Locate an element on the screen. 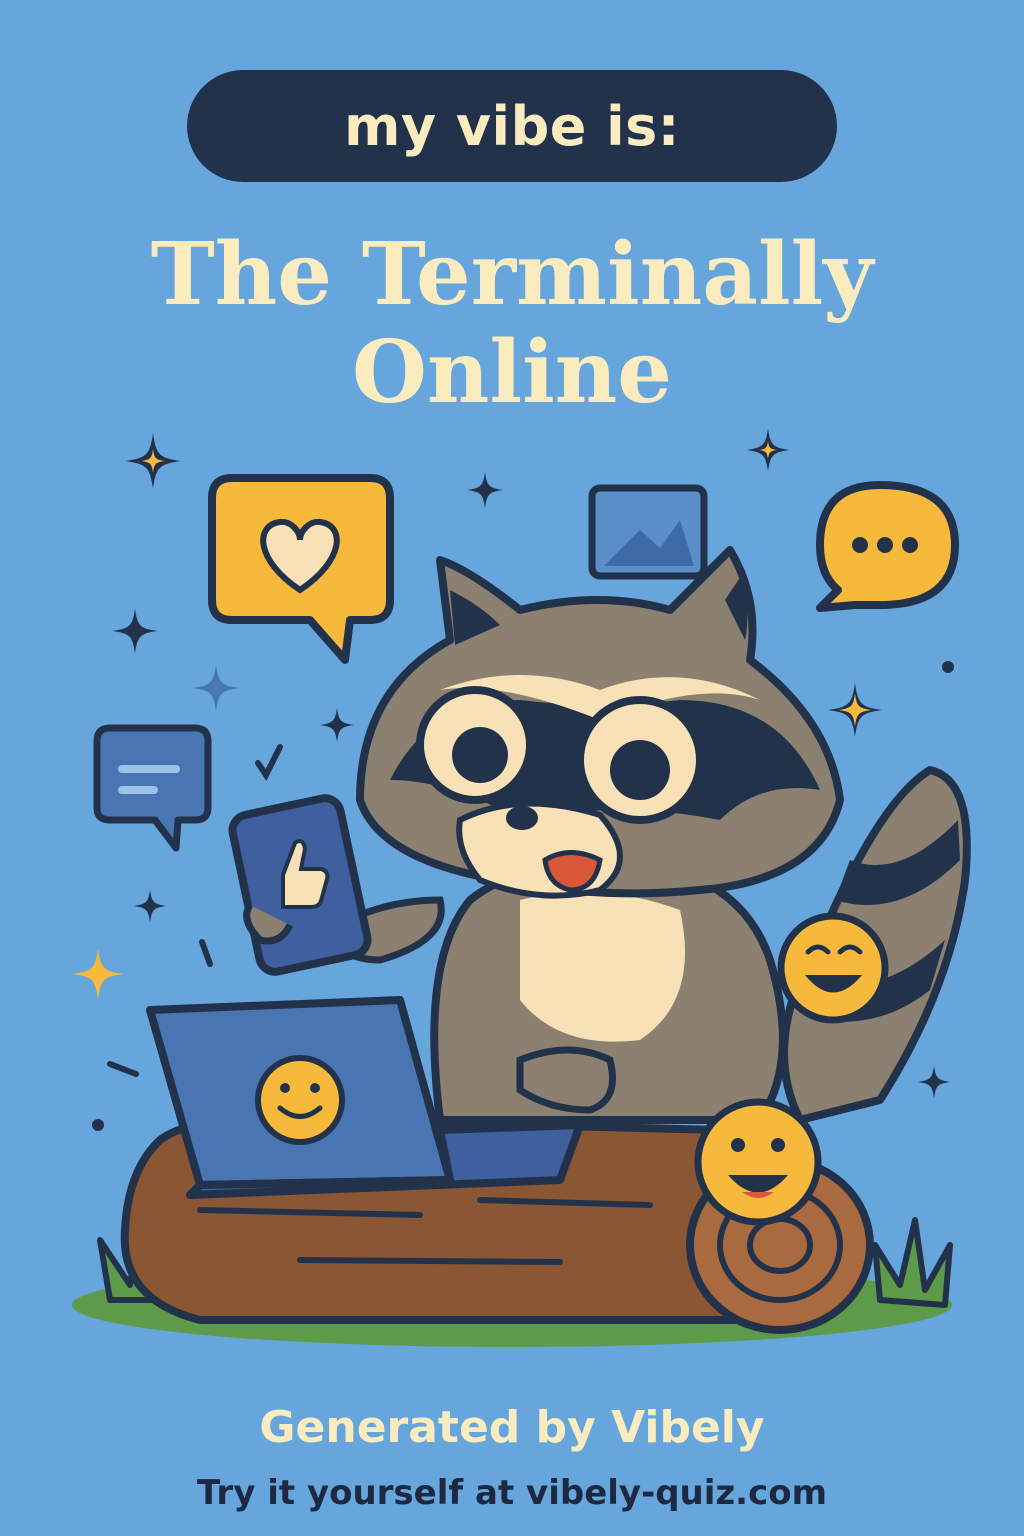 This screenshot has width=1024, height=1536. message-bubble-icon is located at coordinates (152, 788).